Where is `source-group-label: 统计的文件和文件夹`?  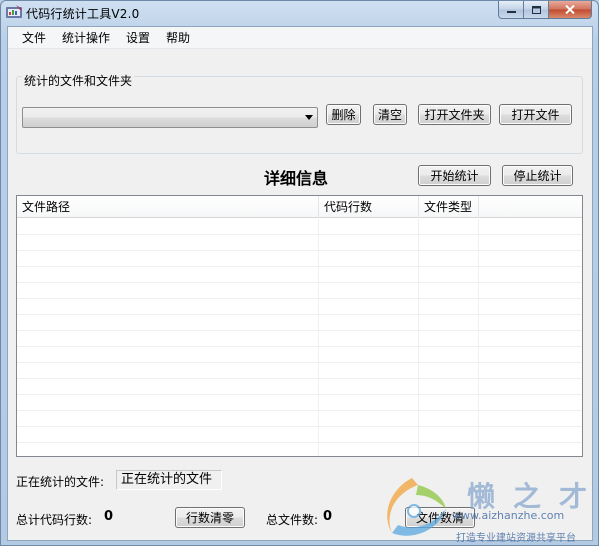
source-group-label: 统计的文件和文件夹 is located at coordinates (78, 80).